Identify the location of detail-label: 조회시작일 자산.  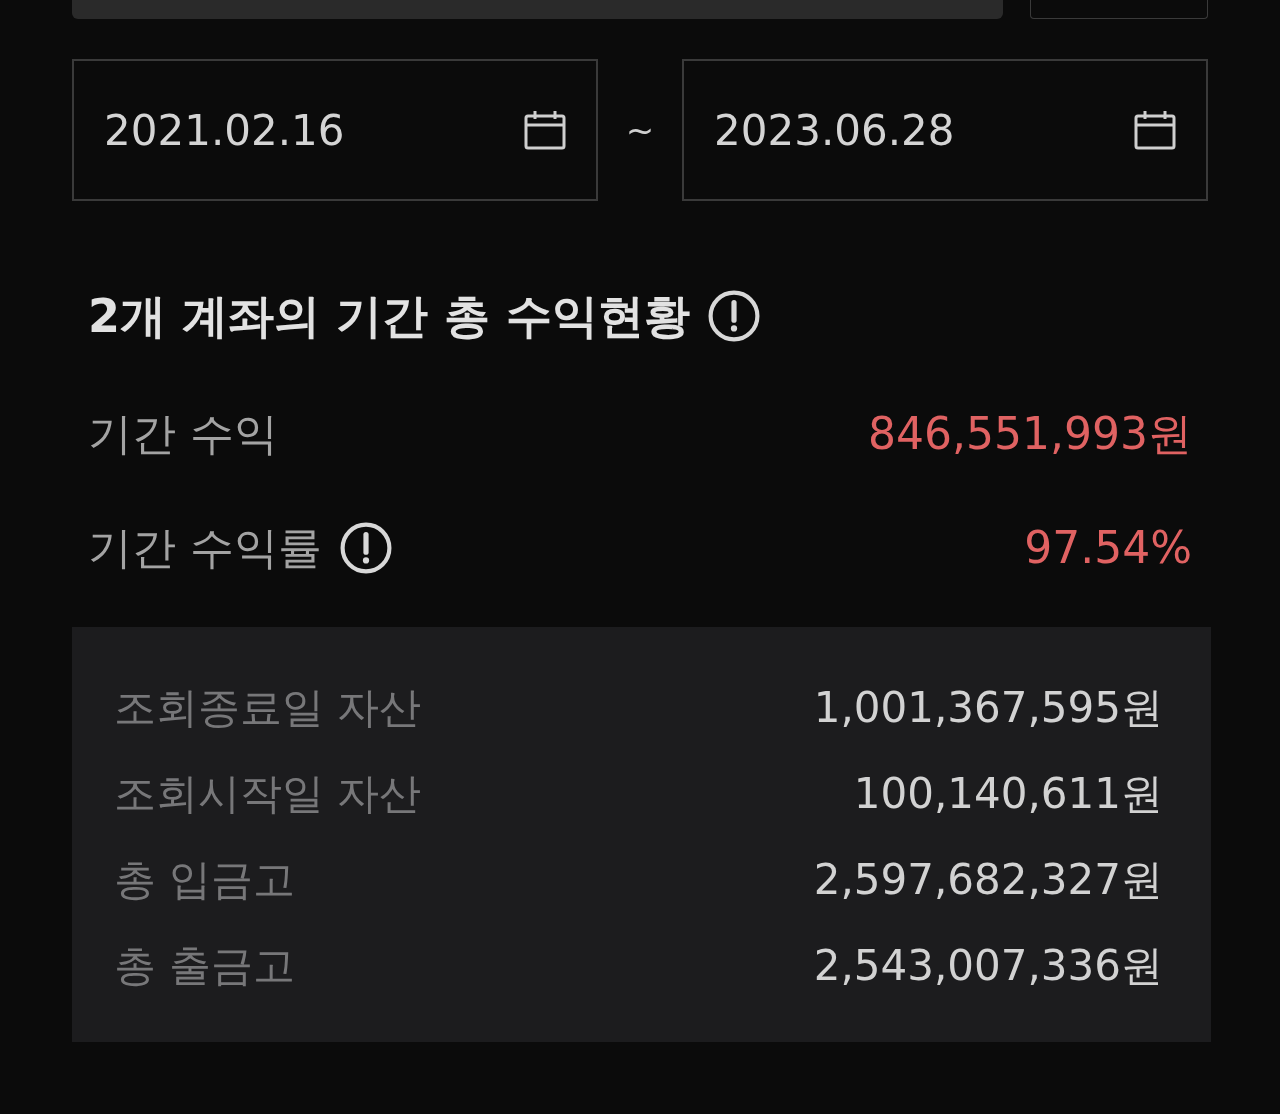
(268, 793).